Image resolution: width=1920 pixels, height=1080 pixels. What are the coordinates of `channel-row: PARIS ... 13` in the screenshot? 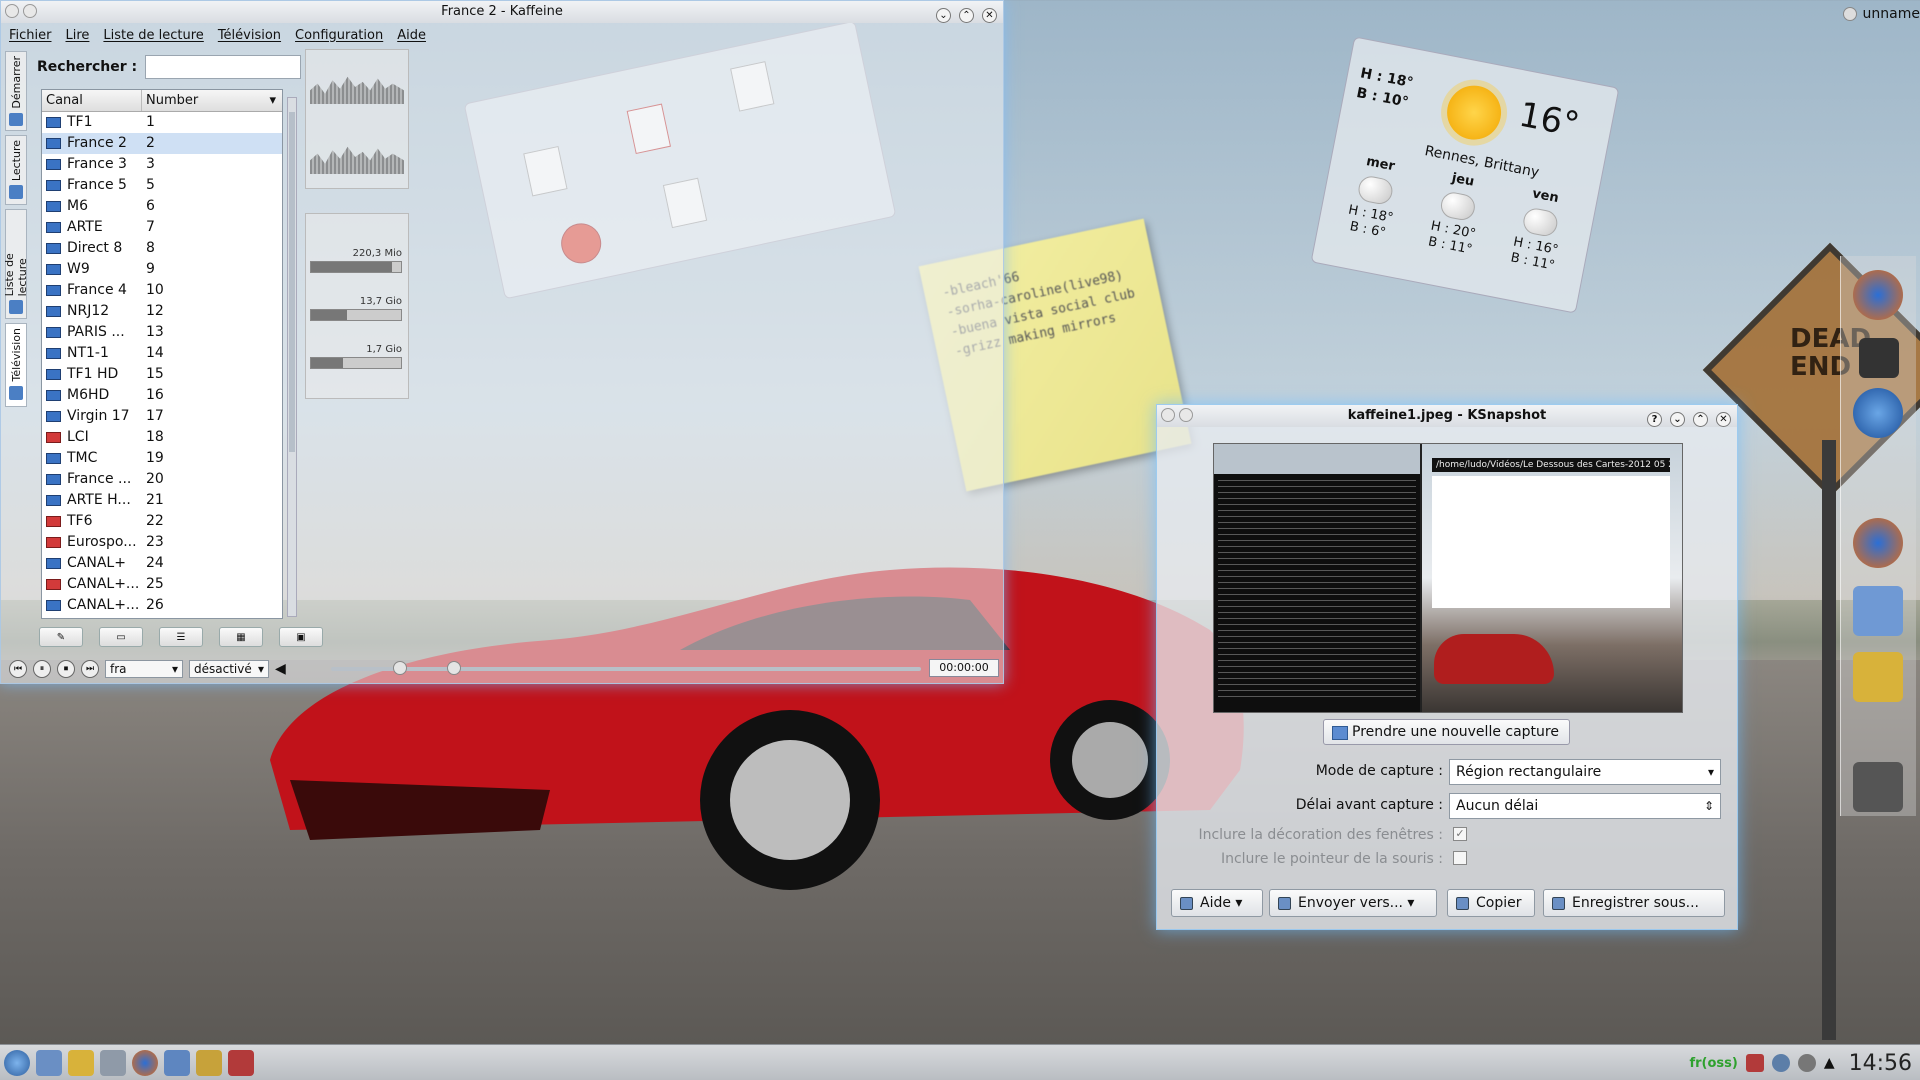 It's located at (162, 332).